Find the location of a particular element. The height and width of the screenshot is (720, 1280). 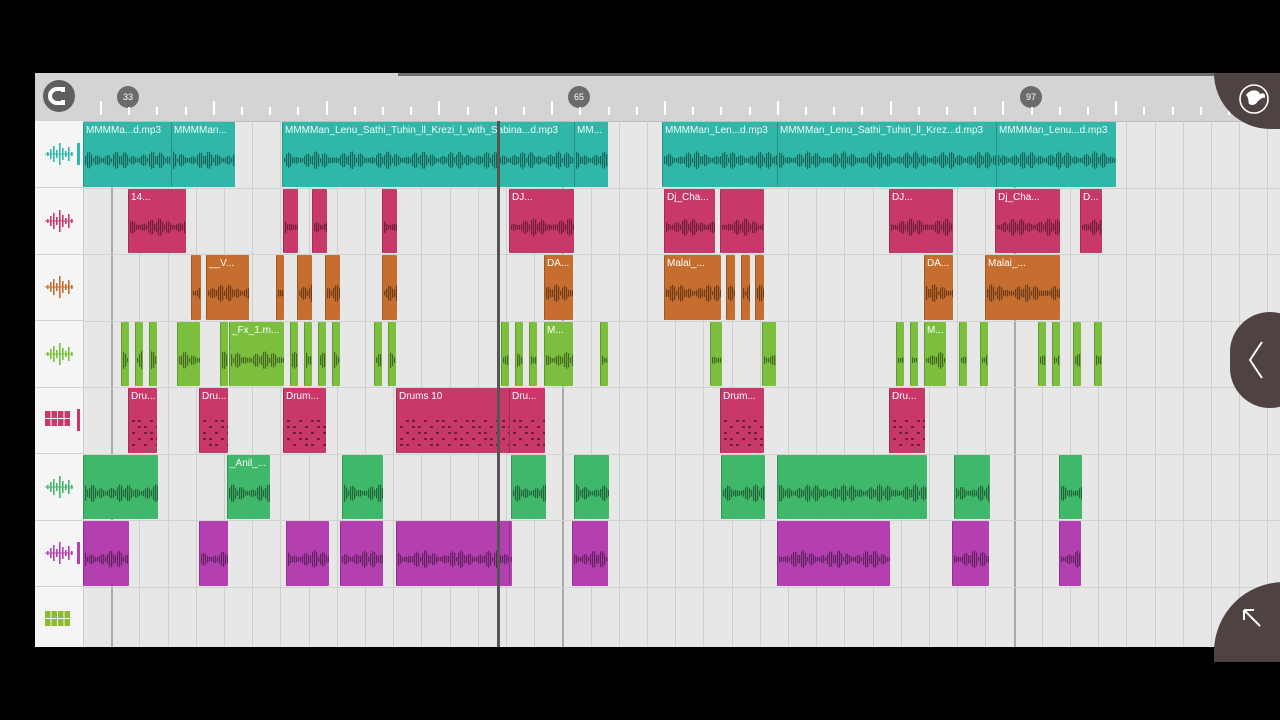

audio-clip: Drums 10 is located at coordinates (453, 420).